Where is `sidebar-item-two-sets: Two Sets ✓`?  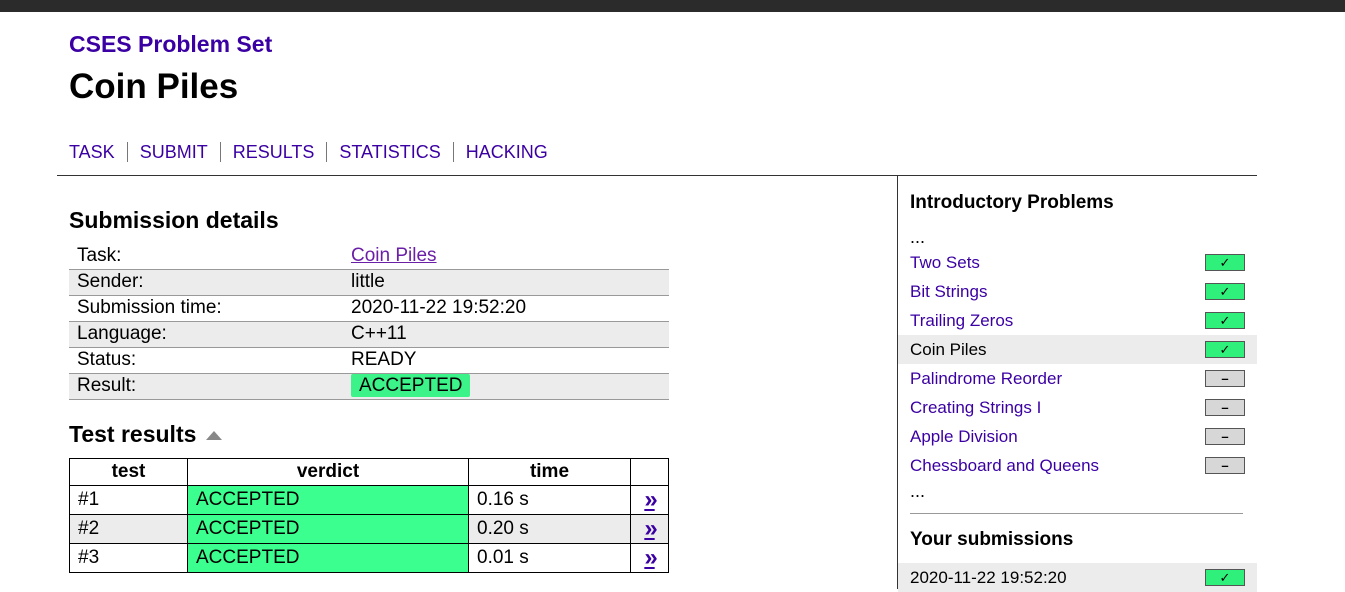
sidebar-item-two-sets: Two Sets ✓ is located at coordinates (1077, 262).